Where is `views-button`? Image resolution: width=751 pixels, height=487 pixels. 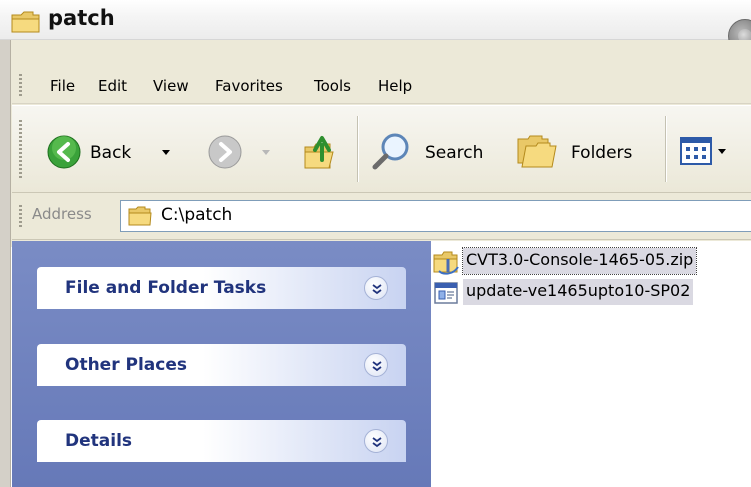
views-button is located at coordinates (711, 151).